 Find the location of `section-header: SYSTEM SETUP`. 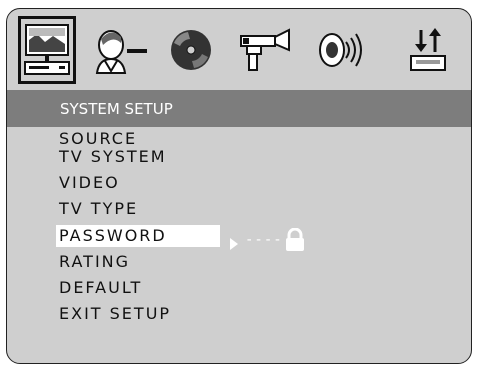

section-header: SYSTEM SETUP is located at coordinates (239, 108).